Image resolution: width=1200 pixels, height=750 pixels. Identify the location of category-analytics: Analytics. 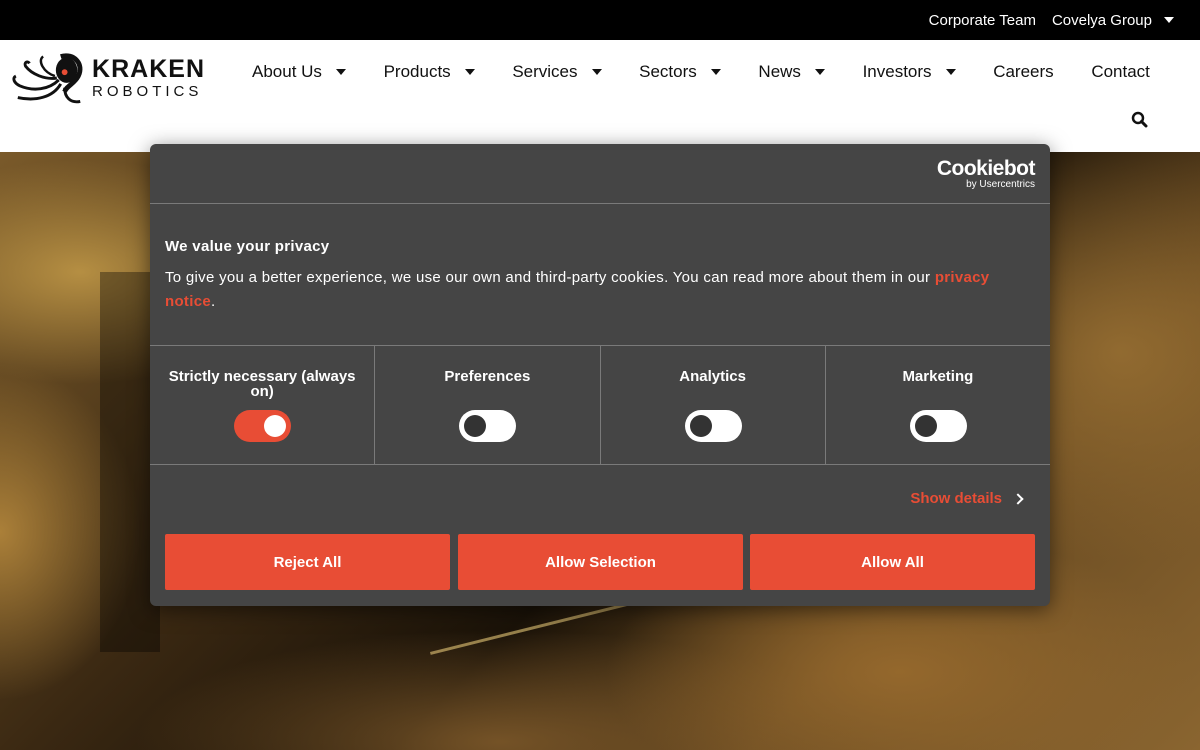
(713, 405).